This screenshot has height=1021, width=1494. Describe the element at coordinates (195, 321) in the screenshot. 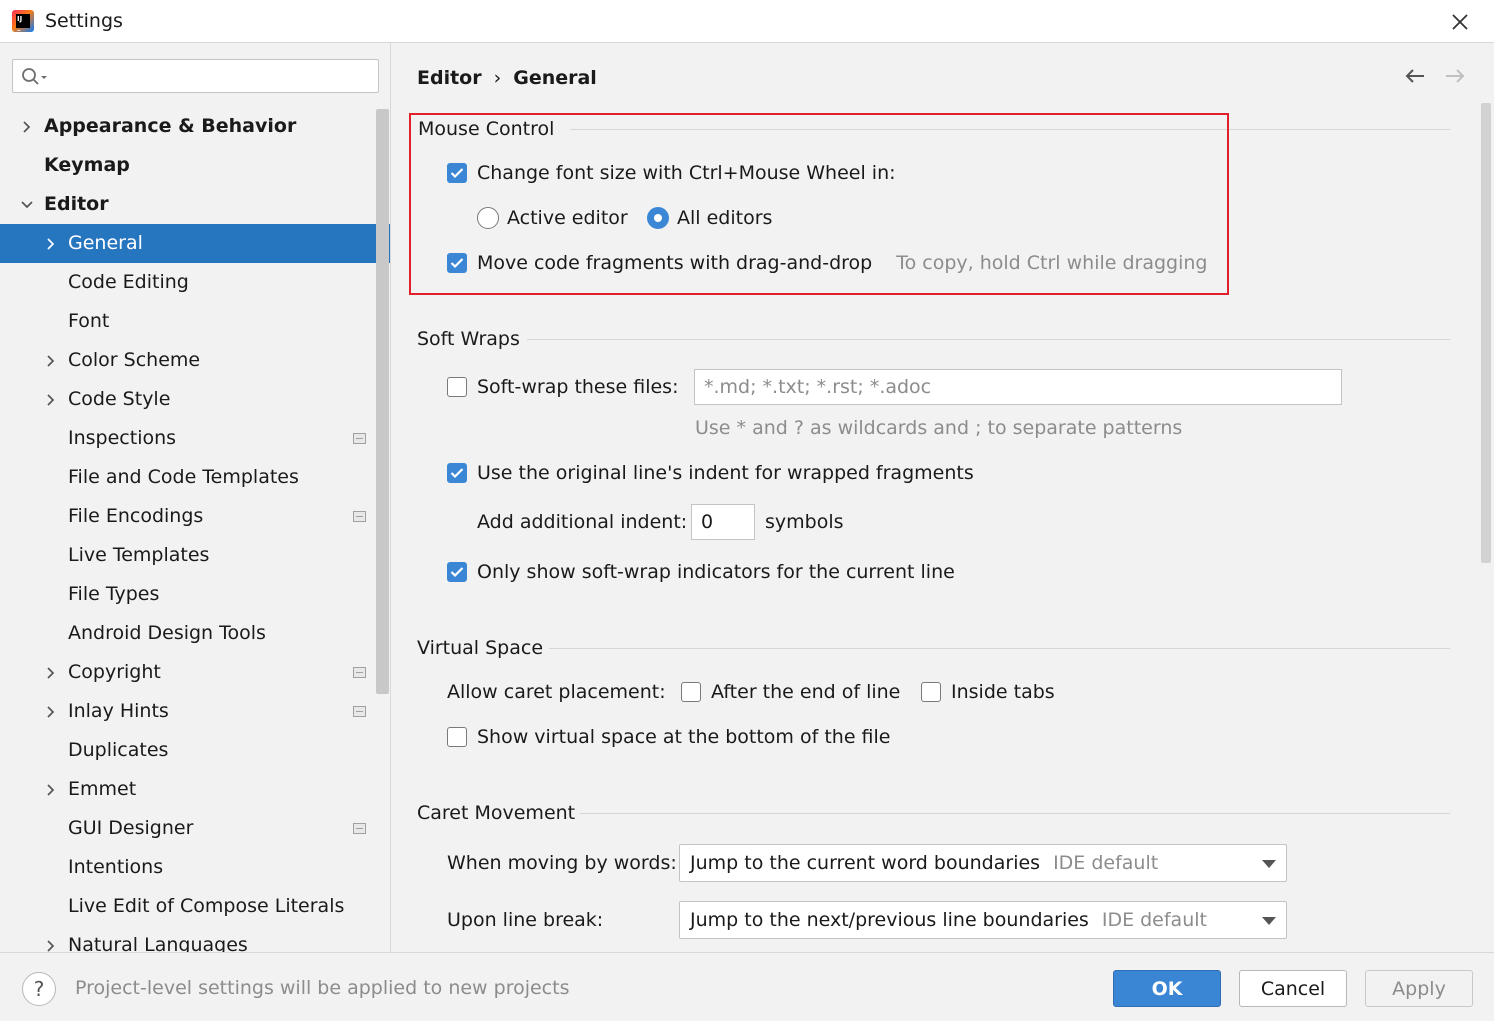

I see `sidebar-item-font: Font` at that location.